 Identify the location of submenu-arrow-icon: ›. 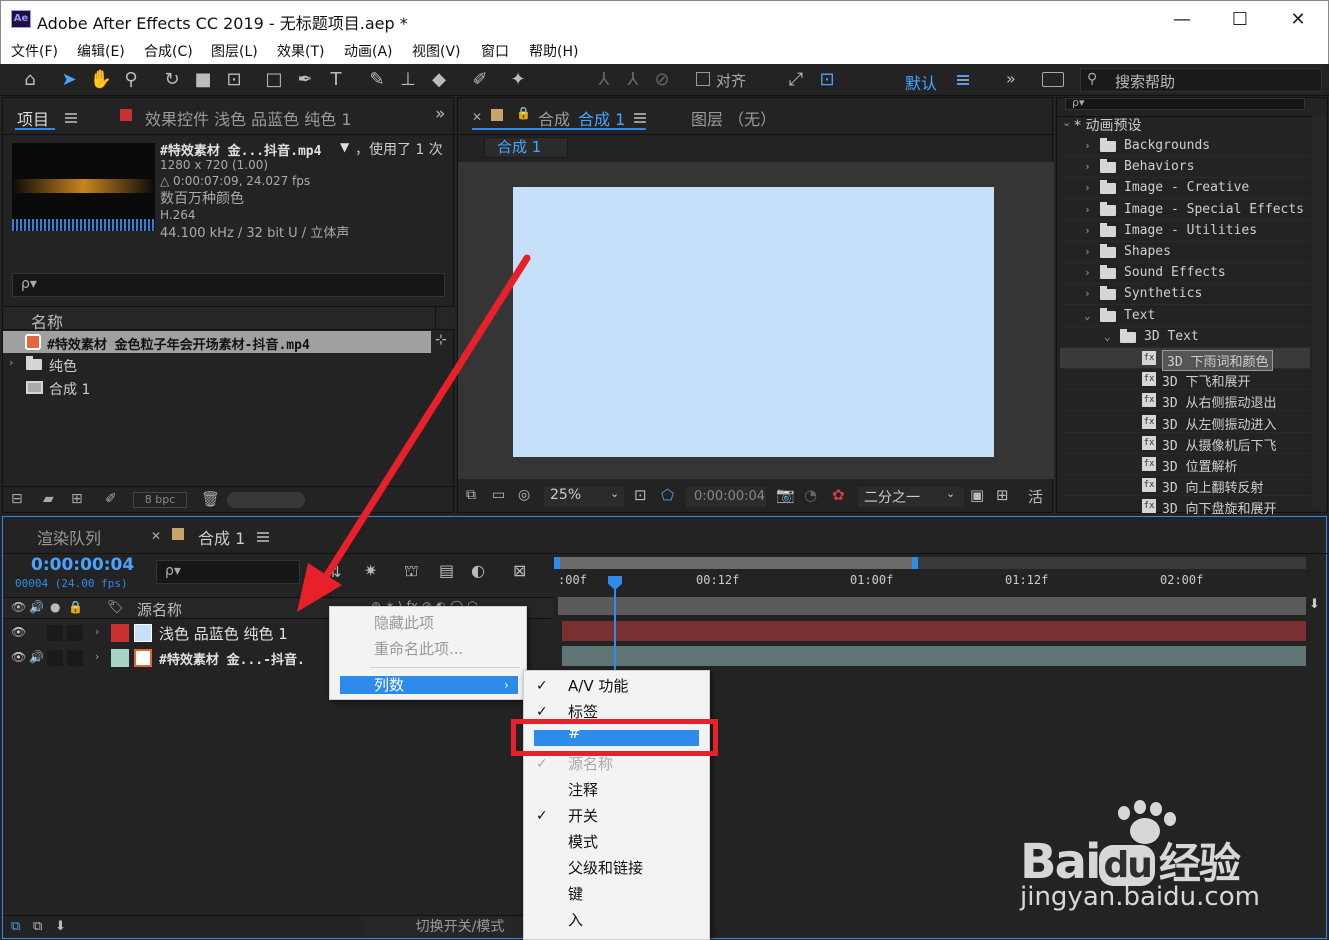
(506, 685).